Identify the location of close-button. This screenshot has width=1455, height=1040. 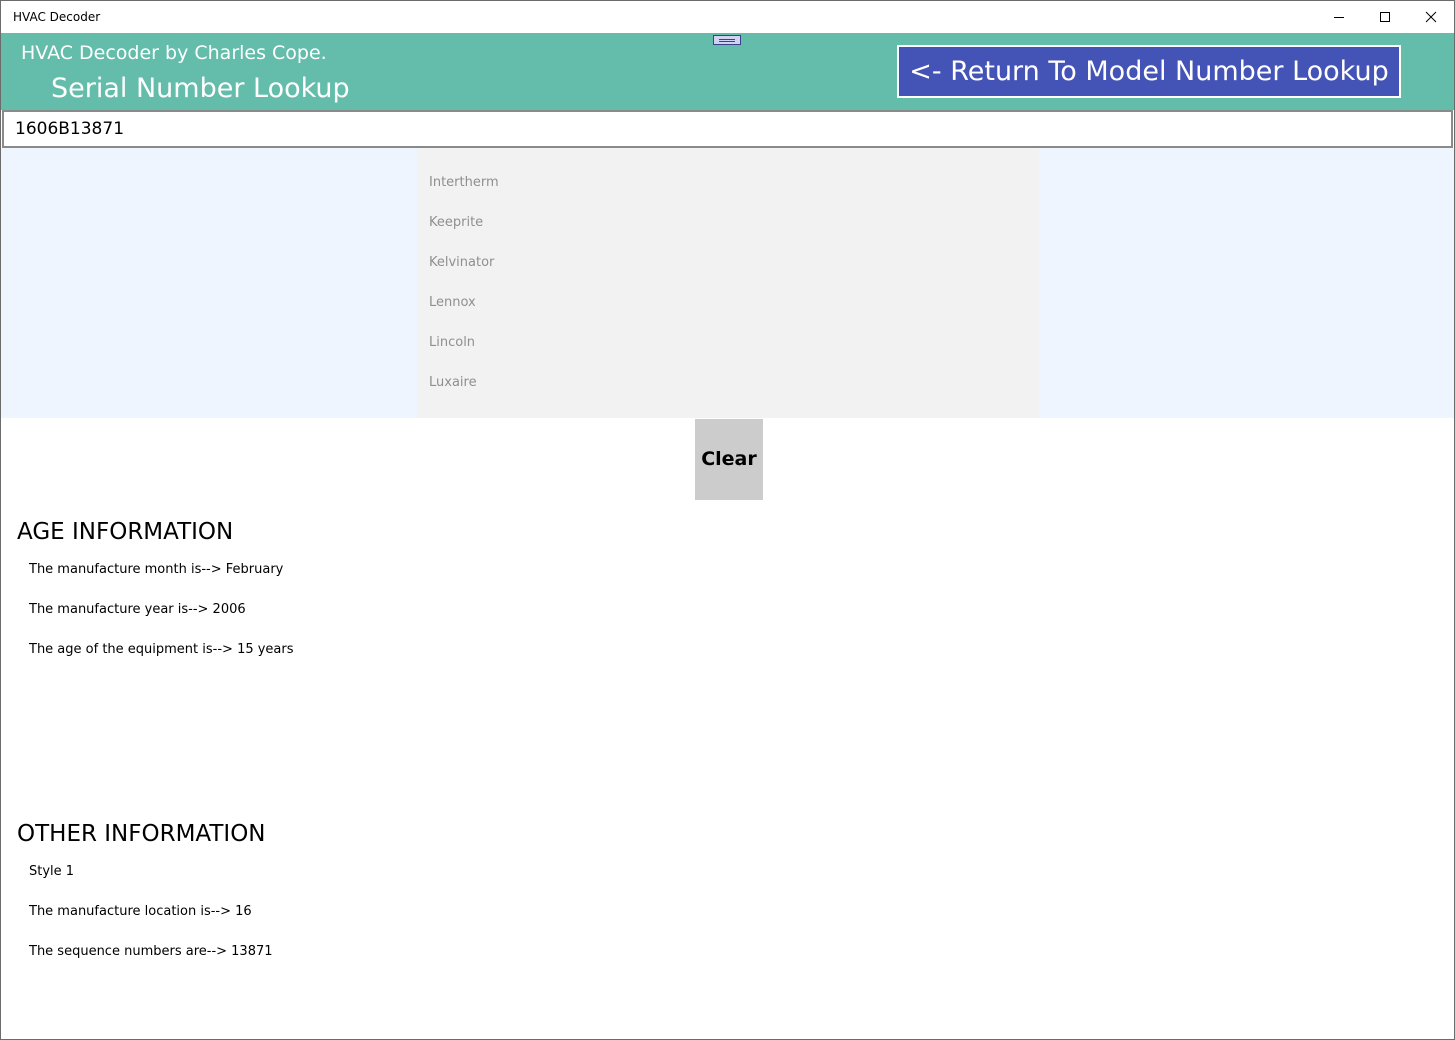
(1431, 17).